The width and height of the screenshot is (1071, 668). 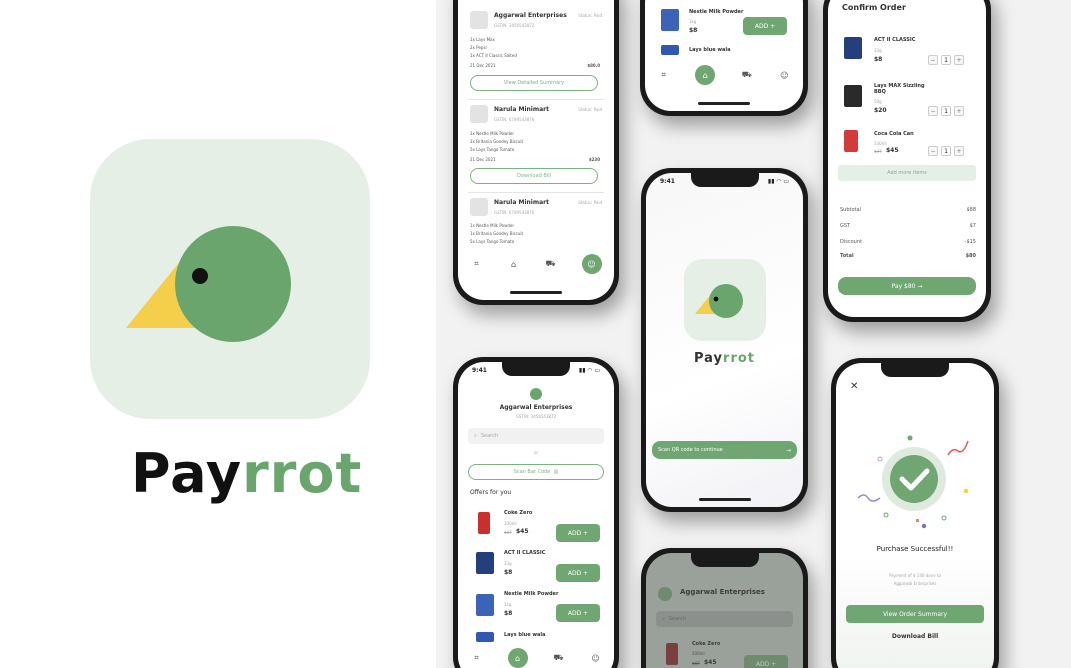 What do you see at coordinates (854, 386) in the screenshot?
I see `close-icon: ✕` at bounding box center [854, 386].